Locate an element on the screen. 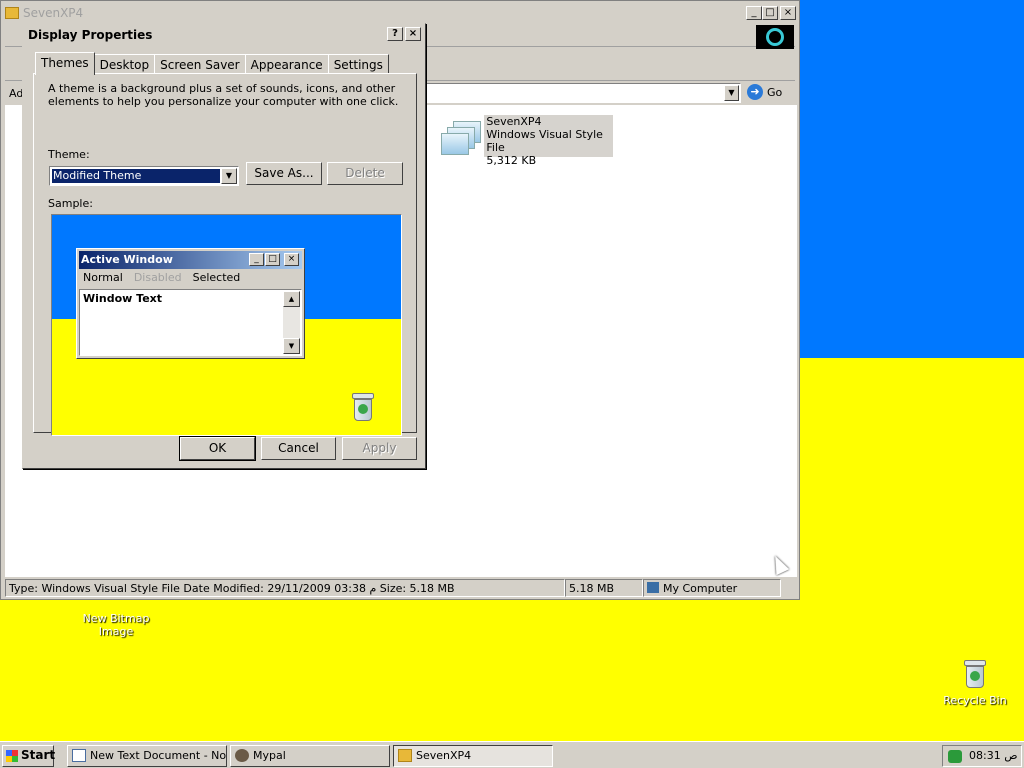 This screenshot has height=768, width=1024. start-label: Start is located at coordinates (38, 755).